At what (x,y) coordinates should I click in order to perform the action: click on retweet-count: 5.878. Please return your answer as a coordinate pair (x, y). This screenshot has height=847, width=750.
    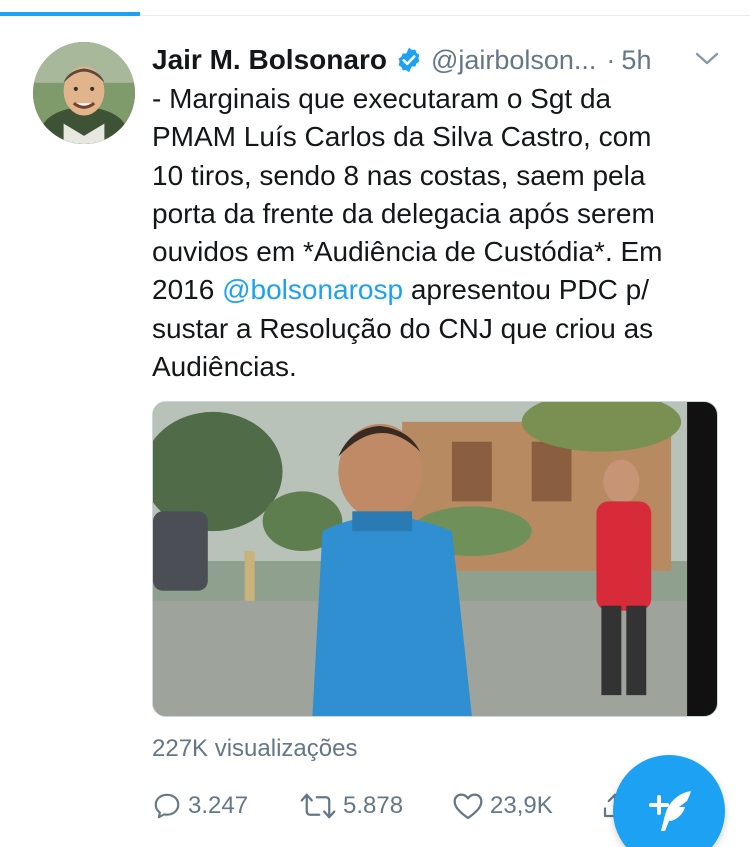
    Looking at the image, I should click on (373, 805).